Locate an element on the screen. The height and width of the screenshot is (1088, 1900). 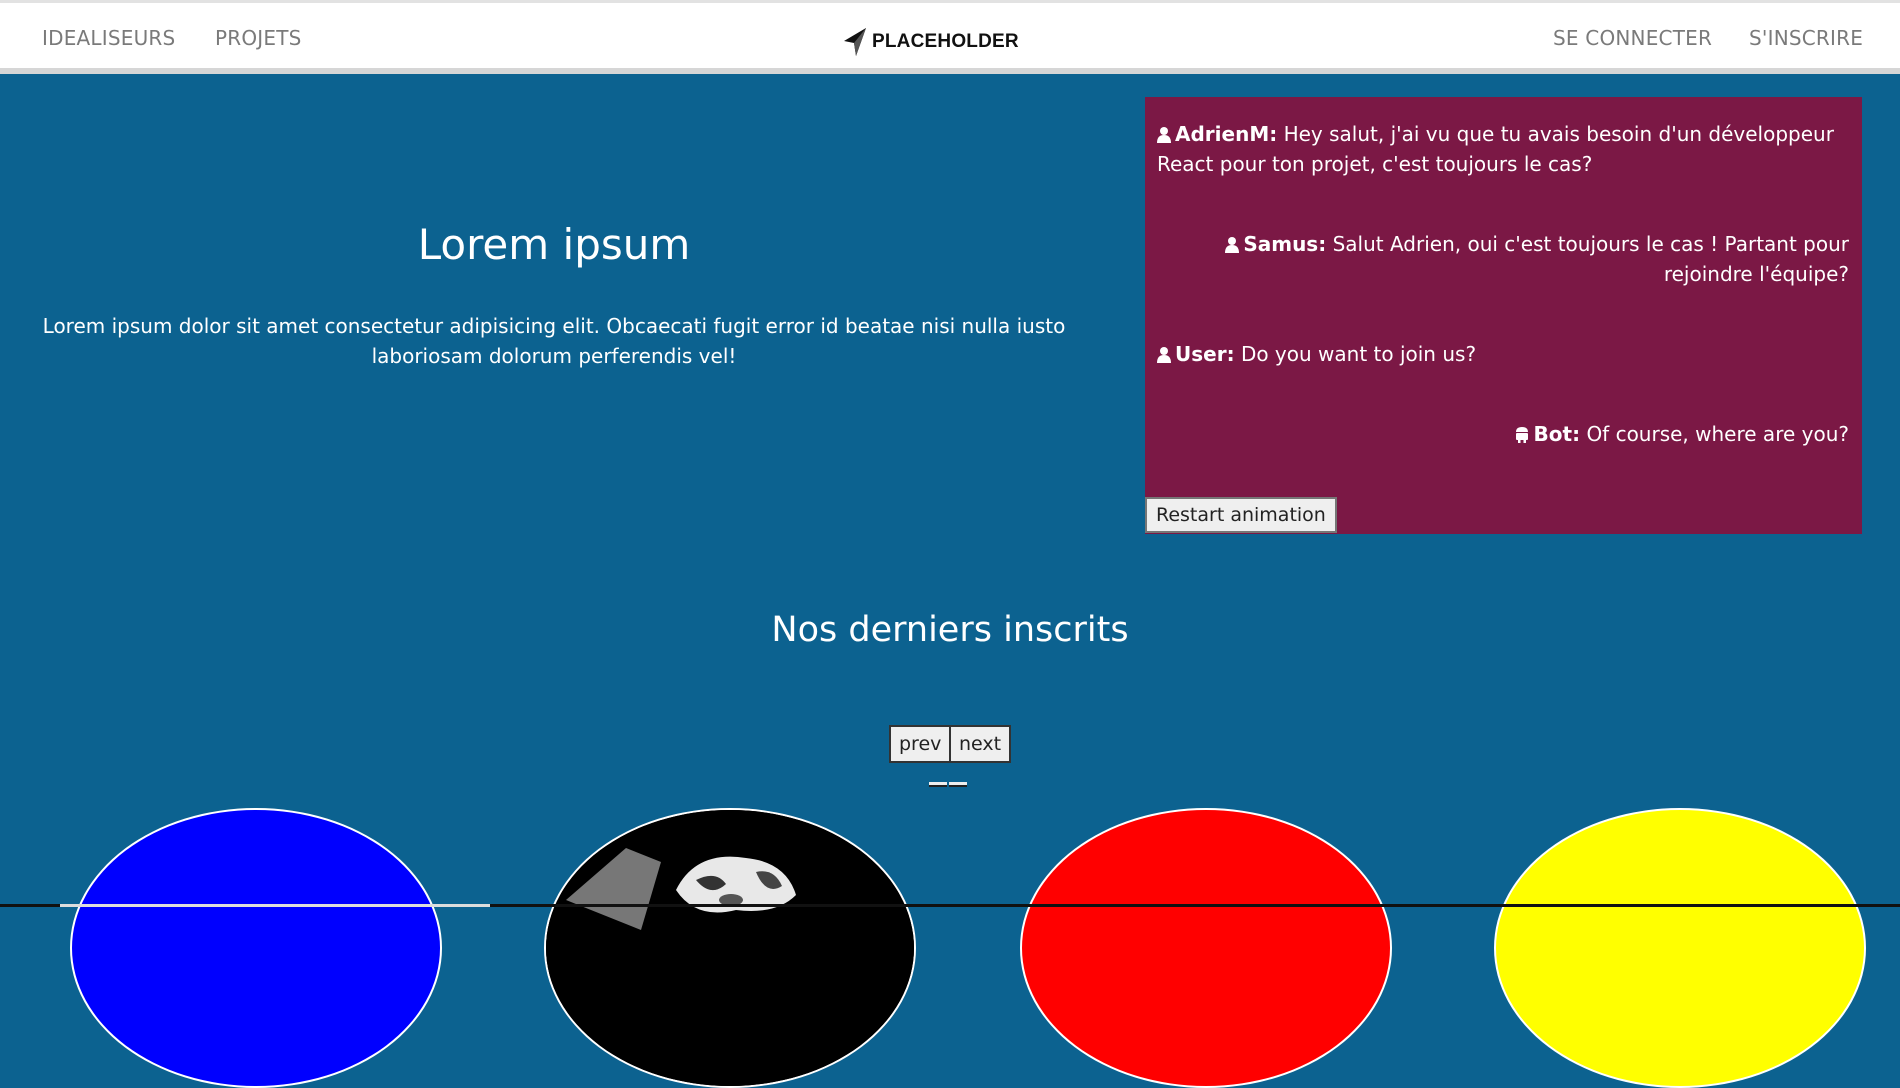
chat-text: Do you want to join us? is located at coordinates (1358, 354).